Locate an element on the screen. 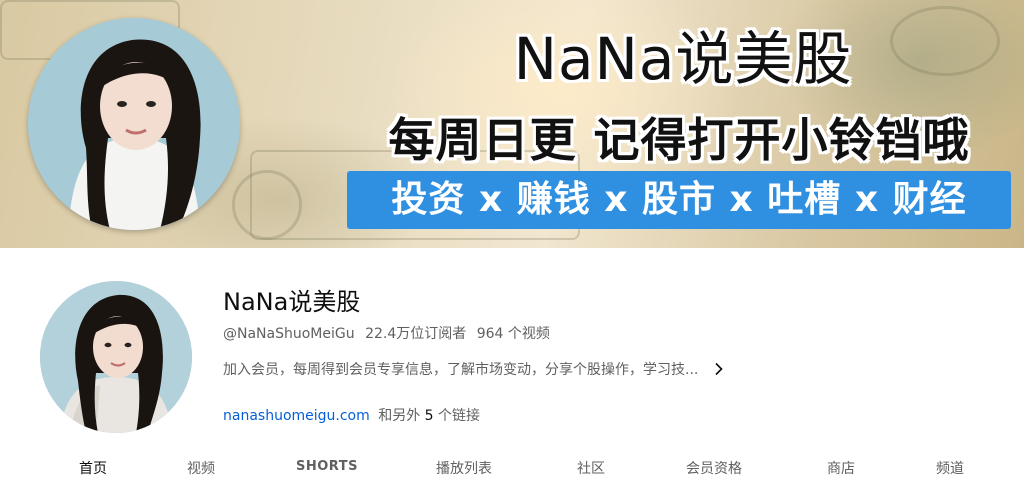 The width and height of the screenshot is (1024, 489). channel-name: NaNa说美股 is located at coordinates (292, 302).